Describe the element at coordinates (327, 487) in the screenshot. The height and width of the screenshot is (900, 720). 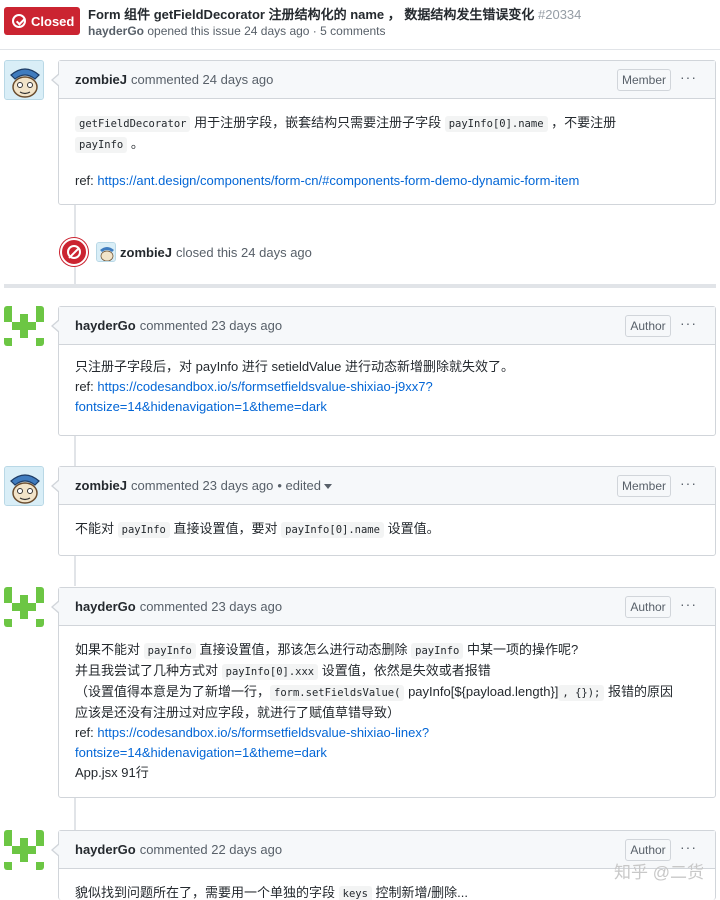
I see `caret-down-icon` at that location.